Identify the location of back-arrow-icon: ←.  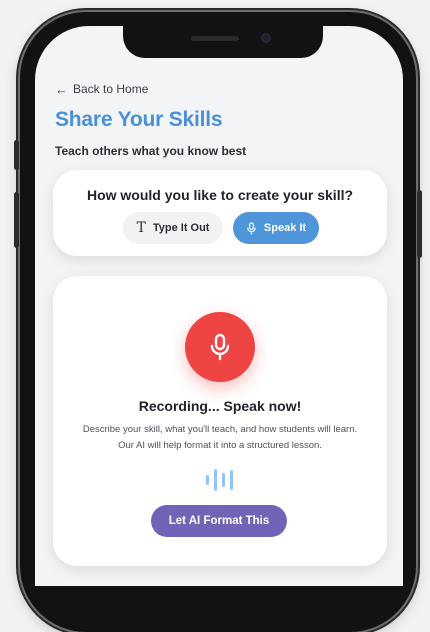
(61, 89).